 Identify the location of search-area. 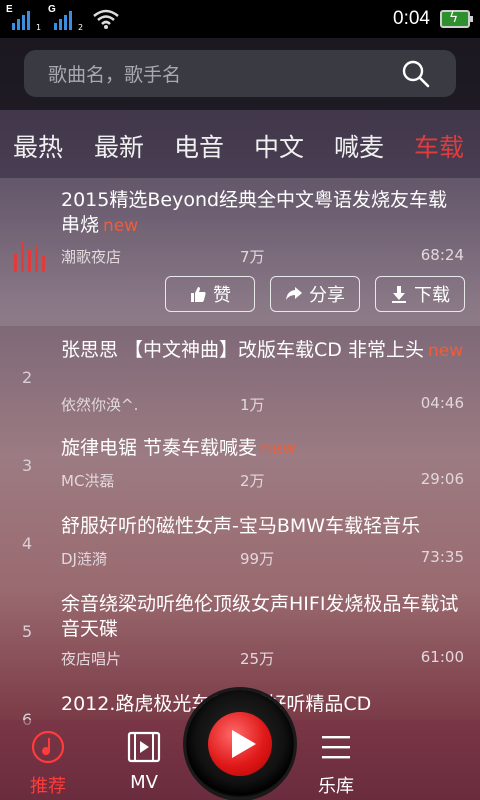
(240, 74).